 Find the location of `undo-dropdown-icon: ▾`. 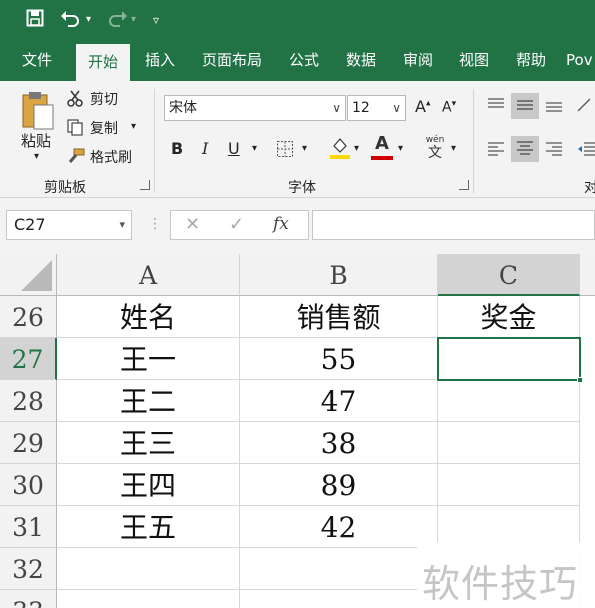

undo-dropdown-icon: ▾ is located at coordinates (88, 20).